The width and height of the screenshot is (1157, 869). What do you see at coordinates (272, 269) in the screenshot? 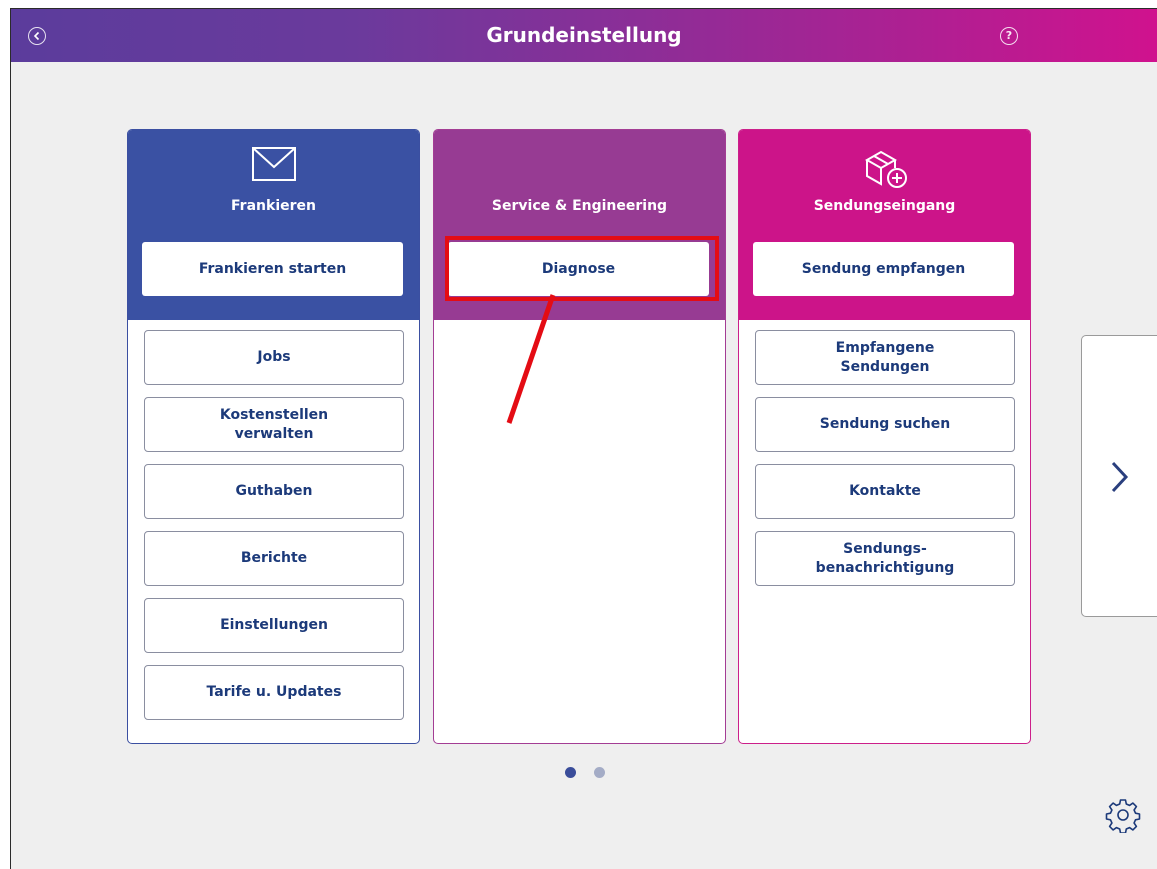
I see `frankieren-starten-button: Frankieren starten` at bounding box center [272, 269].